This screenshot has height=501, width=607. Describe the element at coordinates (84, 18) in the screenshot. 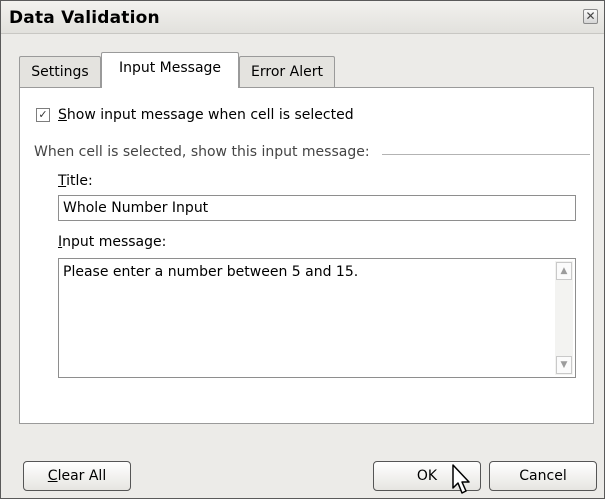

I see `dialog-title: Data Validation` at that location.